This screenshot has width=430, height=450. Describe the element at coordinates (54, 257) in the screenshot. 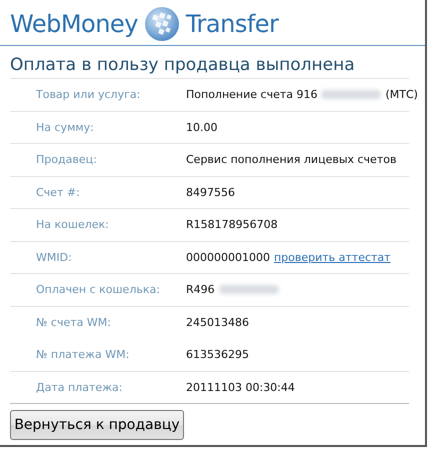

I see `field-label: WMID:` at that location.